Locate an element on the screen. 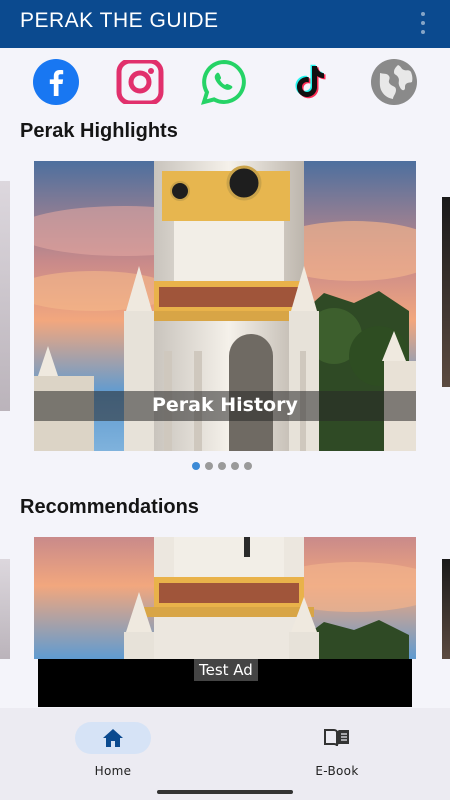 This screenshot has width=450, height=800. tiktok-icon is located at coordinates (310, 82).